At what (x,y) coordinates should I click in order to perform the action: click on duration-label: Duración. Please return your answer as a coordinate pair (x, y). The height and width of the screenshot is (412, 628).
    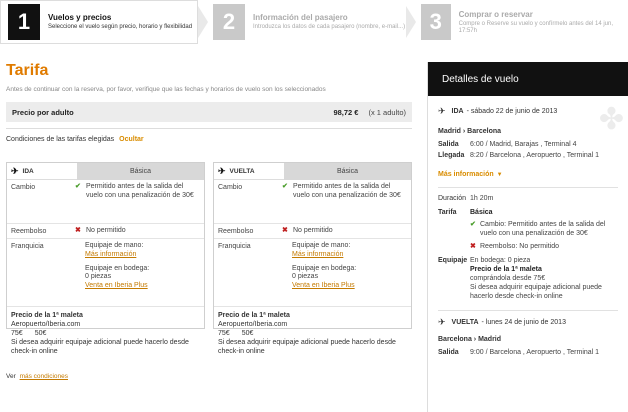
    Looking at the image, I should click on (452, 199).